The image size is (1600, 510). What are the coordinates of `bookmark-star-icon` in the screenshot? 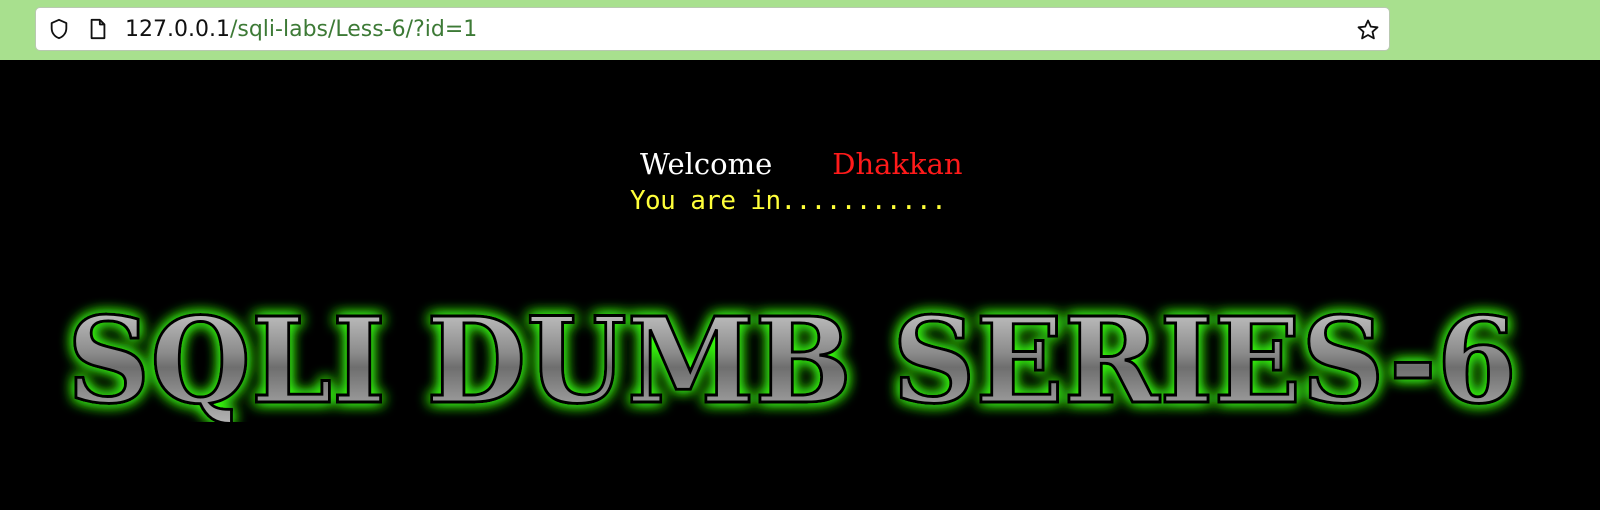 It's located at (1368, 30).